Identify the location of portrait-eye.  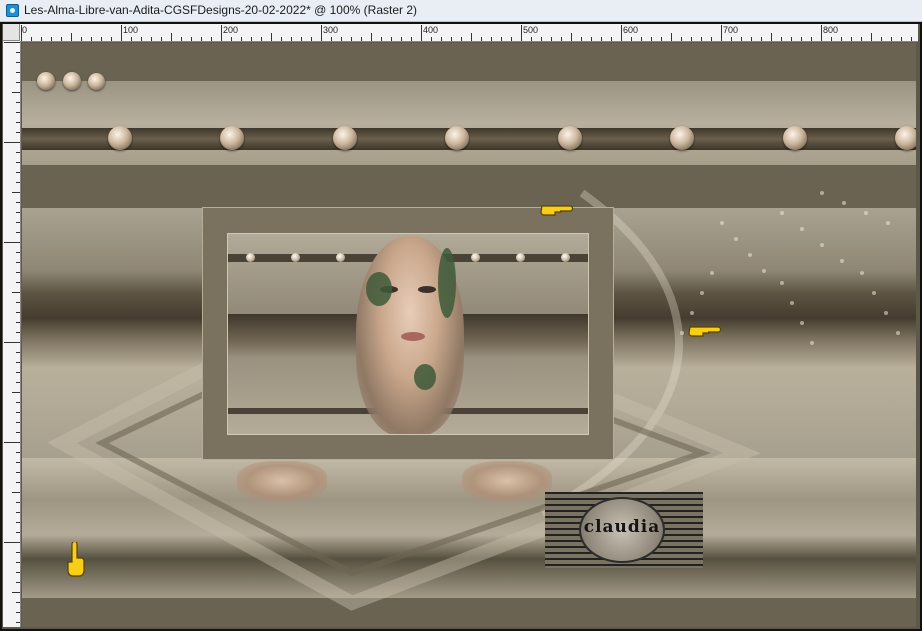
(427, 289).